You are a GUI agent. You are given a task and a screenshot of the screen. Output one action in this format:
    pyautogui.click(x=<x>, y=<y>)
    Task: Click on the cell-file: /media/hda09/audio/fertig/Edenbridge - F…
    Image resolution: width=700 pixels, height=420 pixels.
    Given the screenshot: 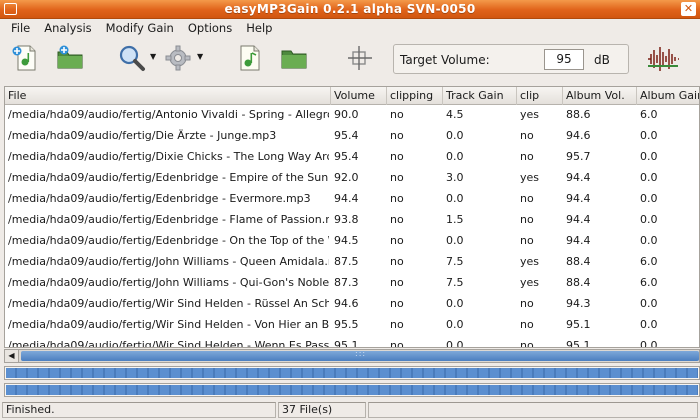 What is the action you would take?
    pyautogui.click(x=168, y=219)
    